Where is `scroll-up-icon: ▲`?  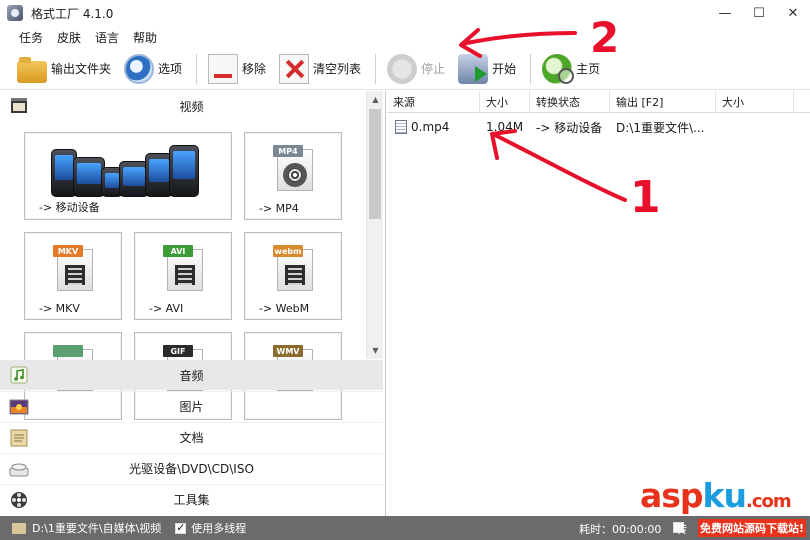
scroll-up-icon: ▲ is located at coordinates (375, 99).